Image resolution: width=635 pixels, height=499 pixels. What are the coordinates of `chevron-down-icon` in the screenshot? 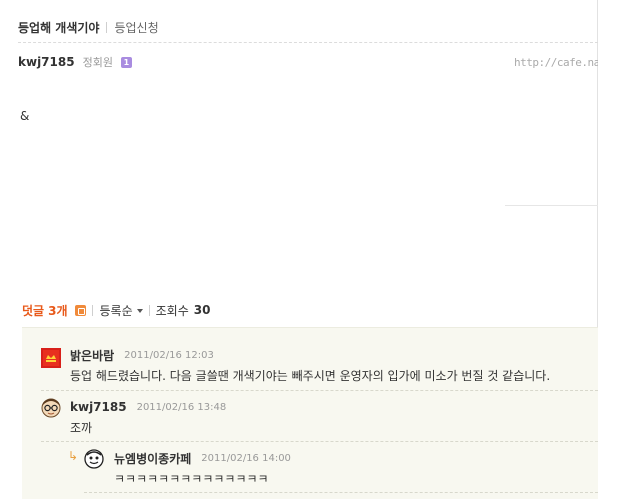 It's located at (139, 311).